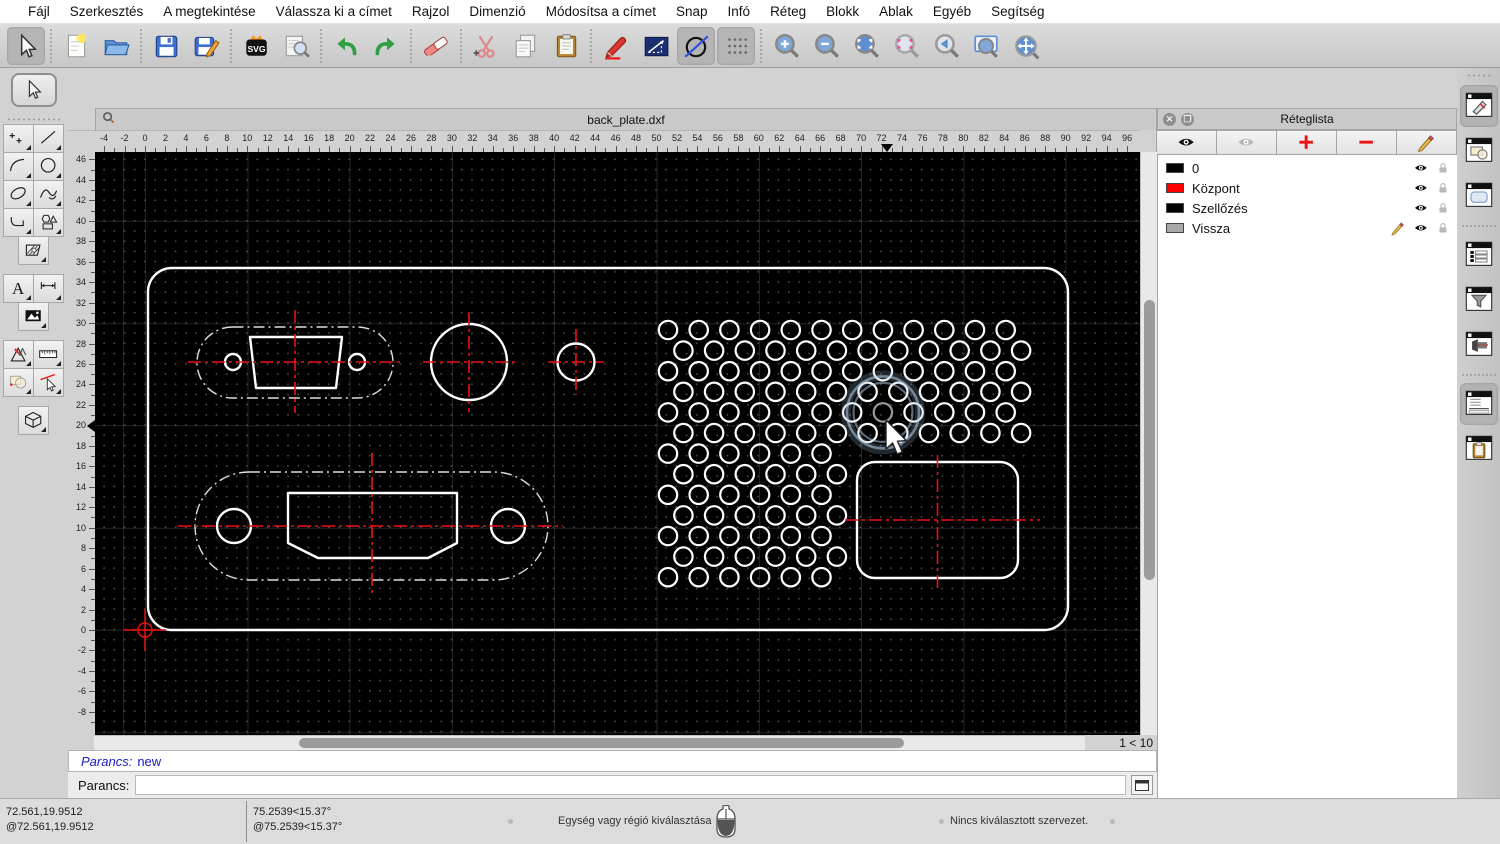 The height and width of the screenshot is (844, 1500). What do you see at coordinates (1246, 142) in the screenshot?
I see `hide-all-layers-button` at bounding box center [1246, 142].